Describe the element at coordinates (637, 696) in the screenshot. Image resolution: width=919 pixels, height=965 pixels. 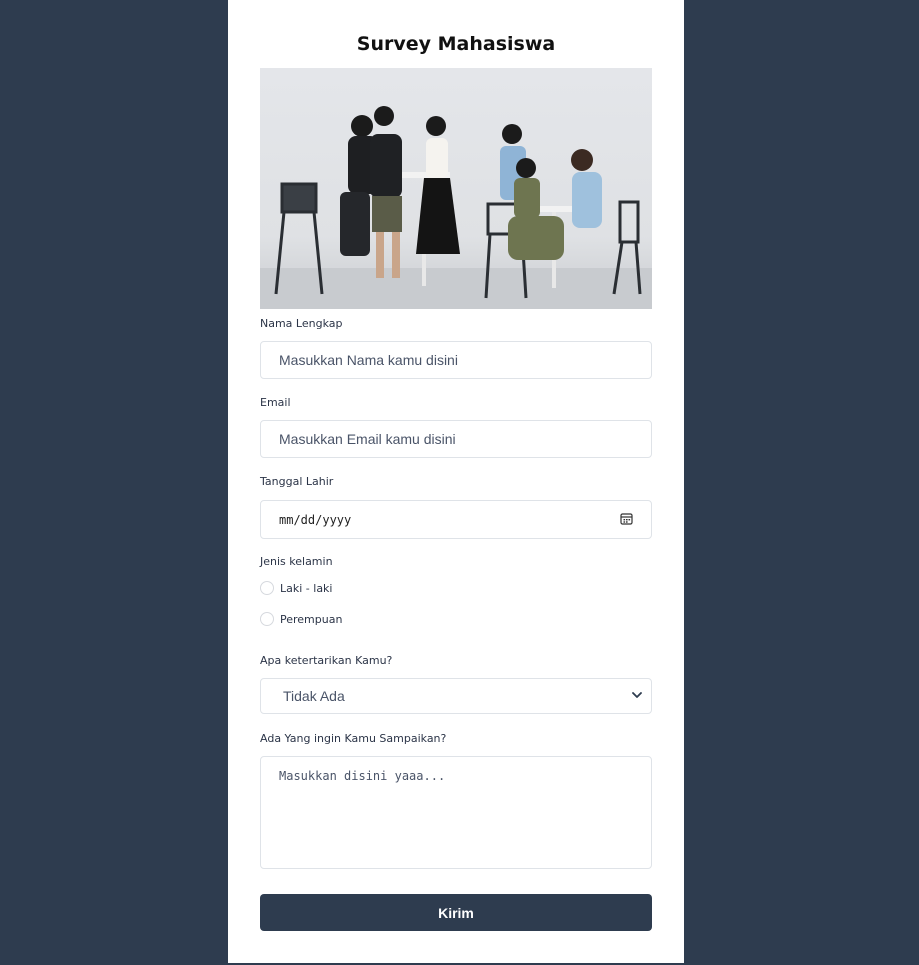
I see `chevron-down-icon` at that location.